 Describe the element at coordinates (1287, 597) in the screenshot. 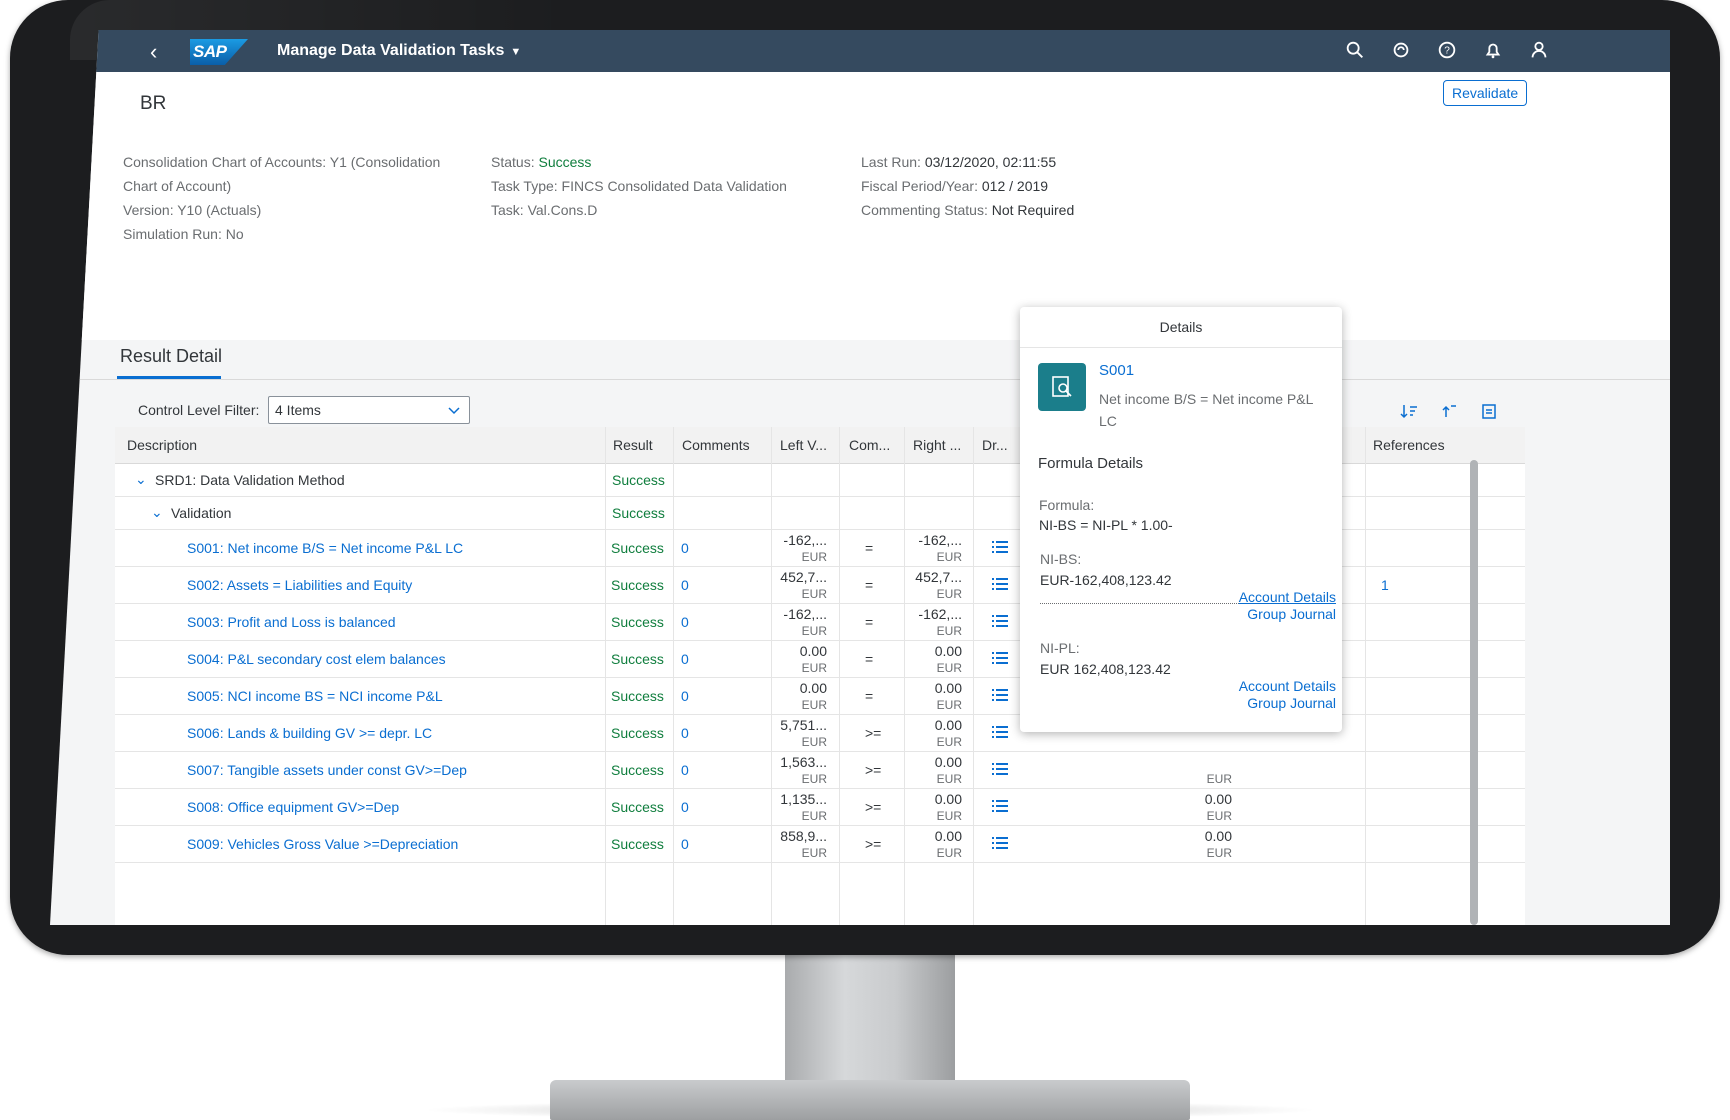

I see `nibs-account-details-link: Account Details` at that location.